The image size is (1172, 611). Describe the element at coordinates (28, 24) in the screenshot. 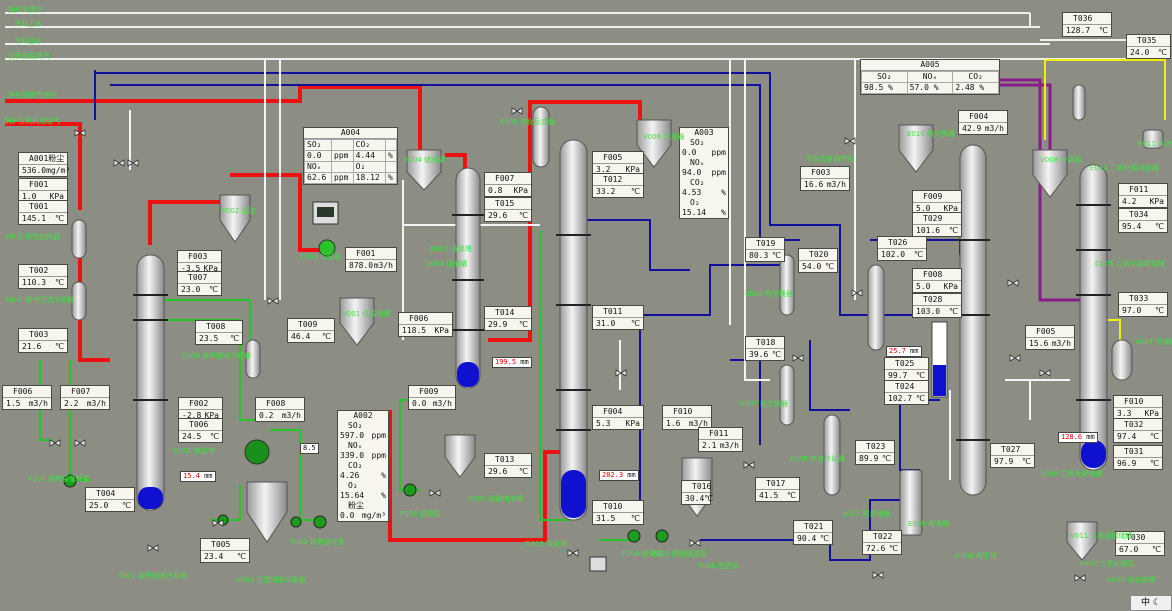

I see `line-label-cooling-supply: 冷却上水` at that location.